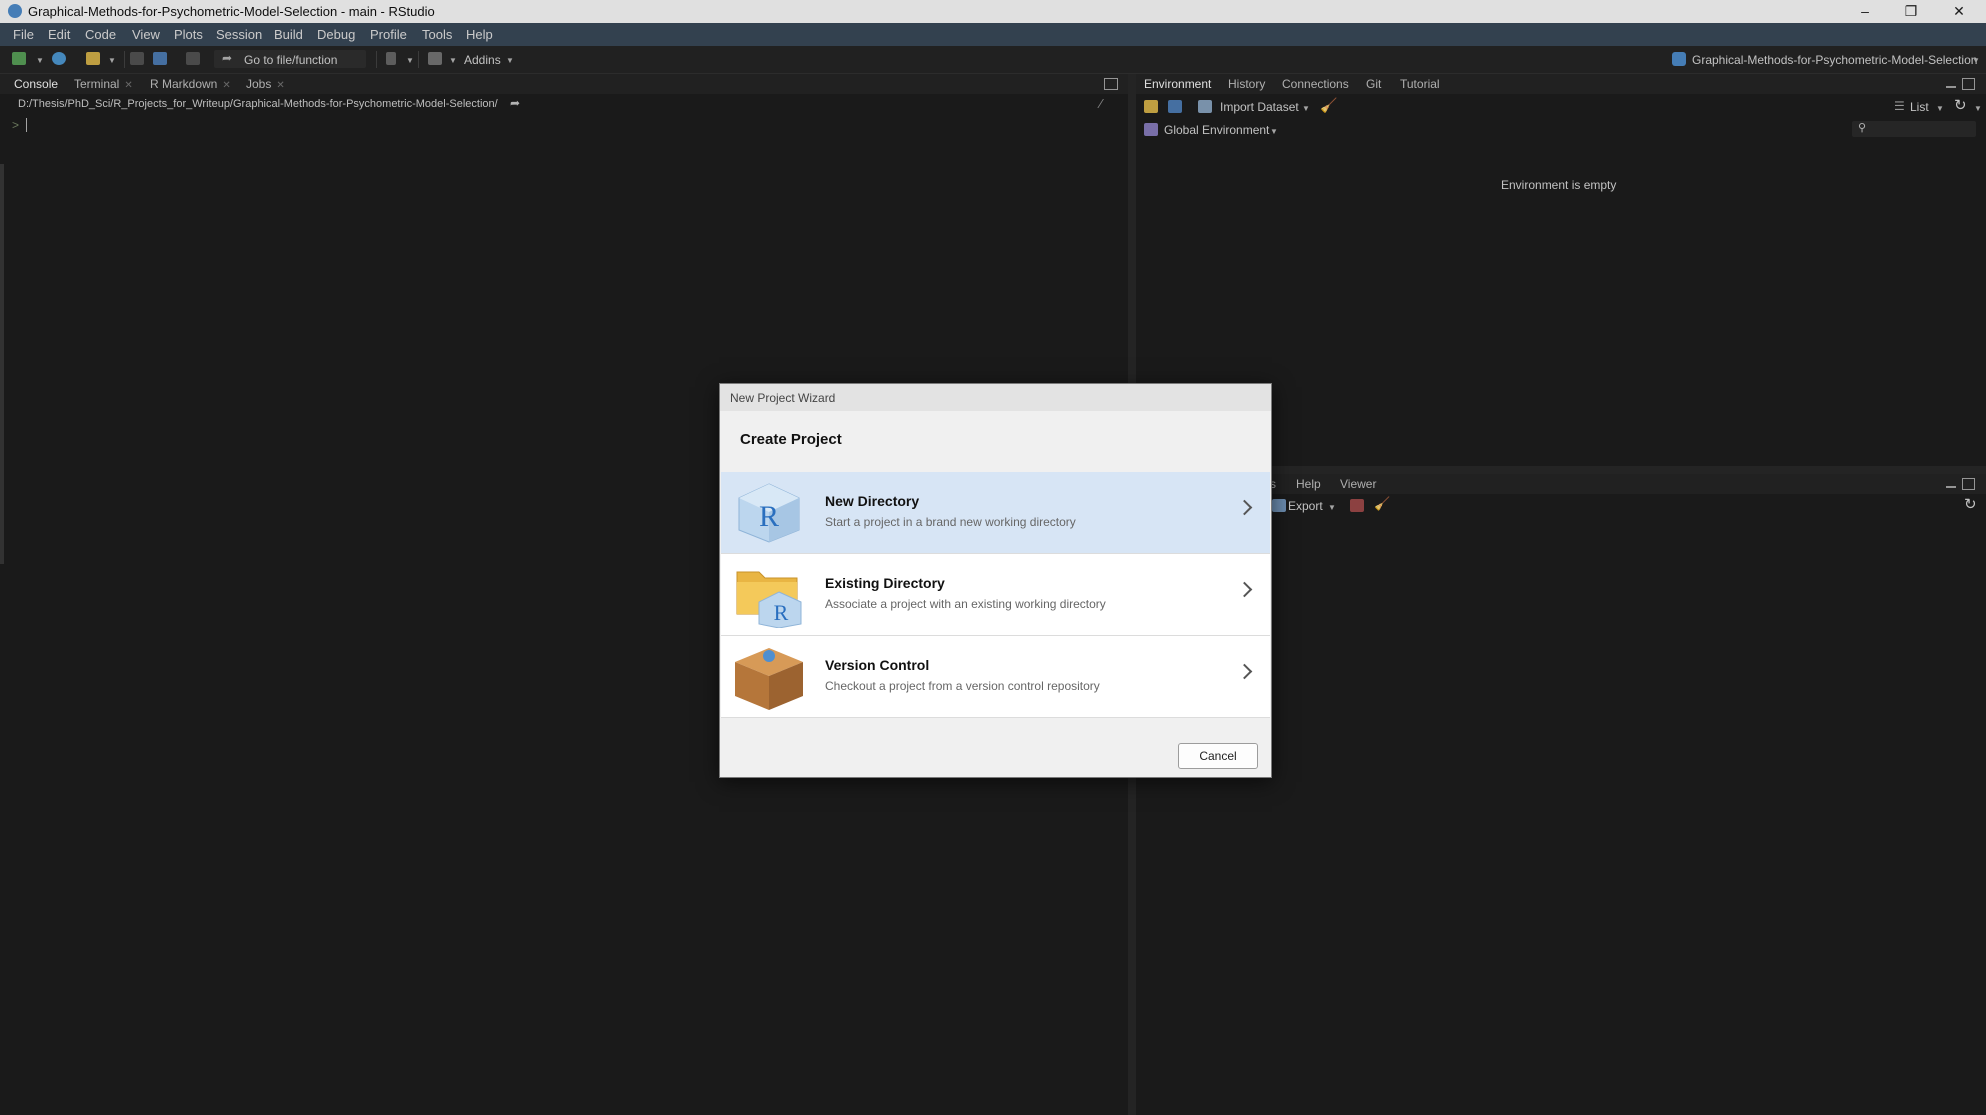 Image resolution: width=1986 pixels, height=1115 pixels. I want to click on dialog-window-title: New Project Wizard, so click(783, 398).